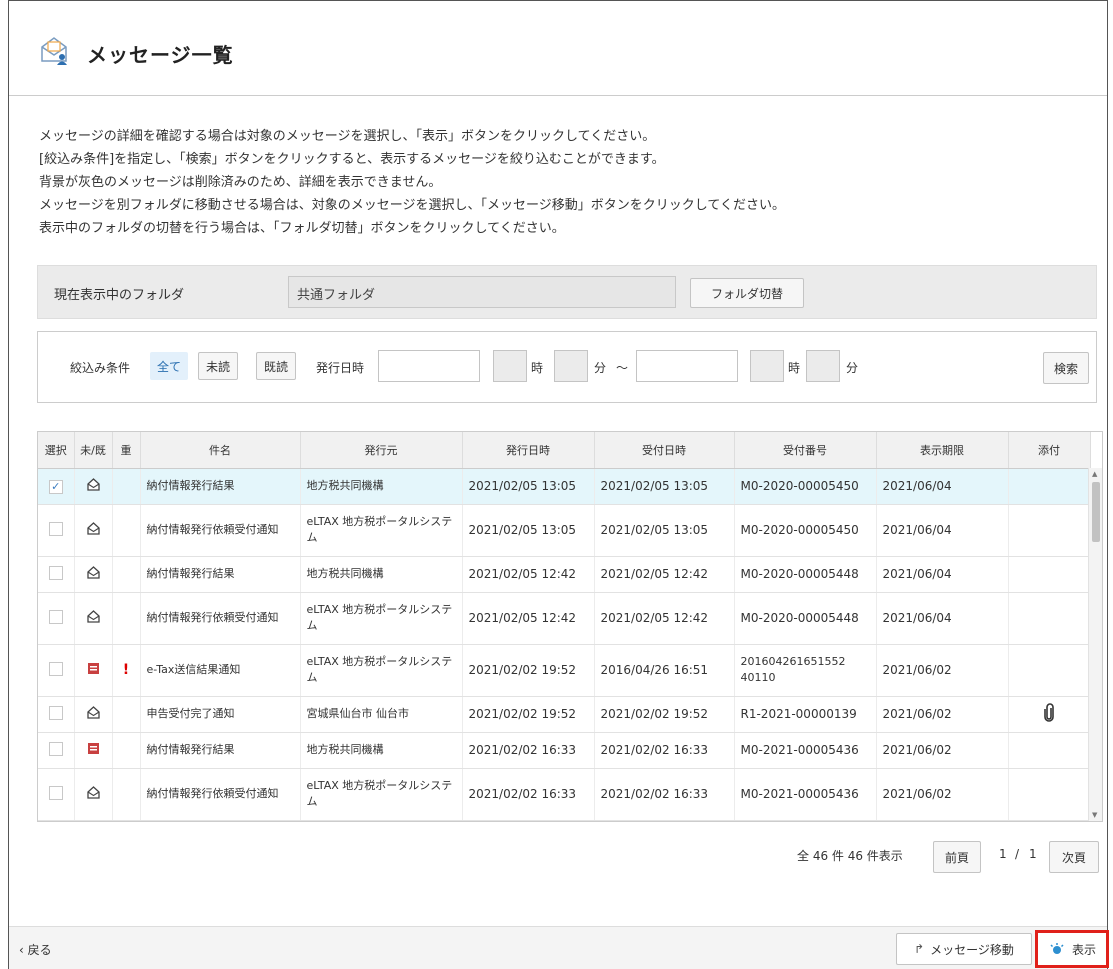 This screenshot has height=969, width=1113. What do you see at coordinates (93, 450) in the screenshot?
I see `col-read-status: 未/既` at bounding box center [93, 450].